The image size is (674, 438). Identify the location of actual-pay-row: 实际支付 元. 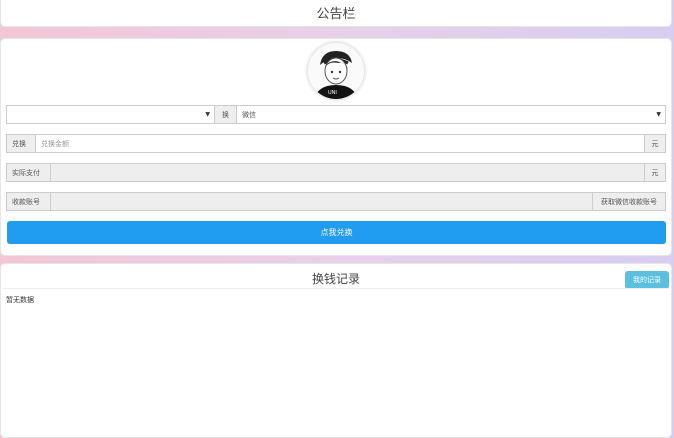
(336, 172).